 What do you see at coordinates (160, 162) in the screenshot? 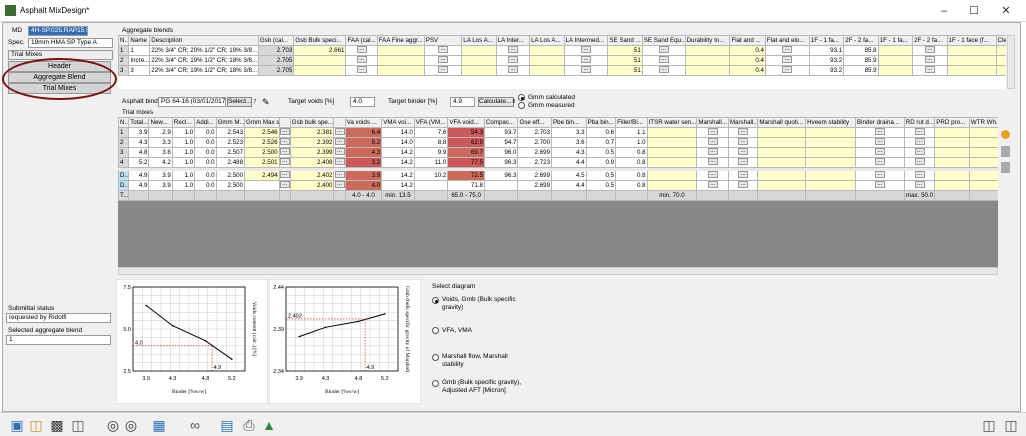
I see `trial-cell: 4.2` at bounding box center [160, 162].